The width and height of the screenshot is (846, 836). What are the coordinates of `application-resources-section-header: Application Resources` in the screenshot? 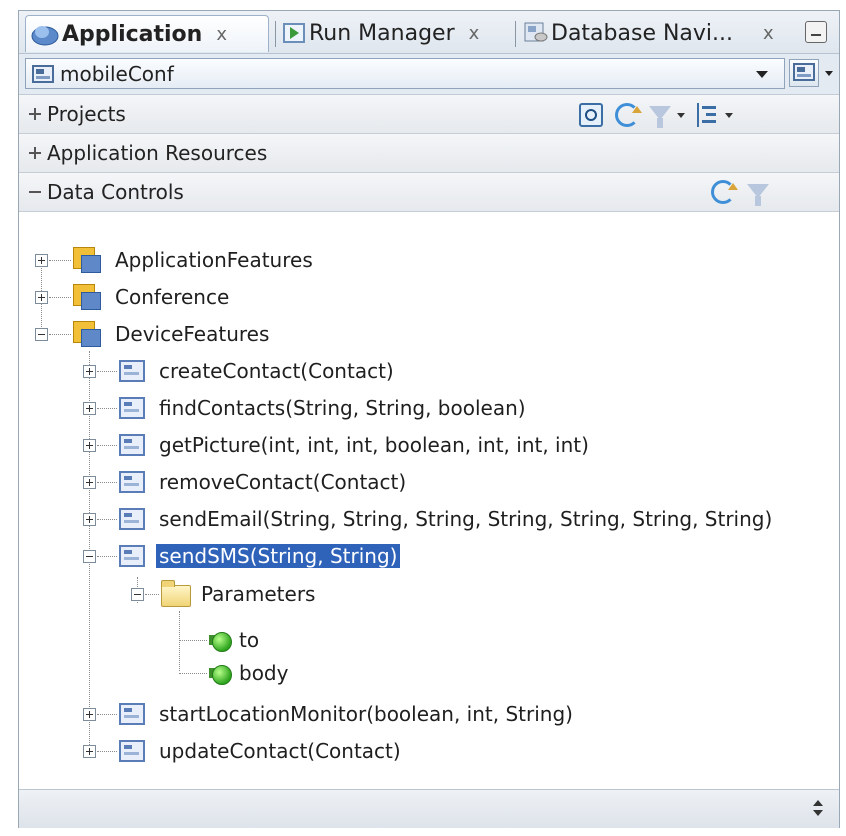 It's located at (429, 153).